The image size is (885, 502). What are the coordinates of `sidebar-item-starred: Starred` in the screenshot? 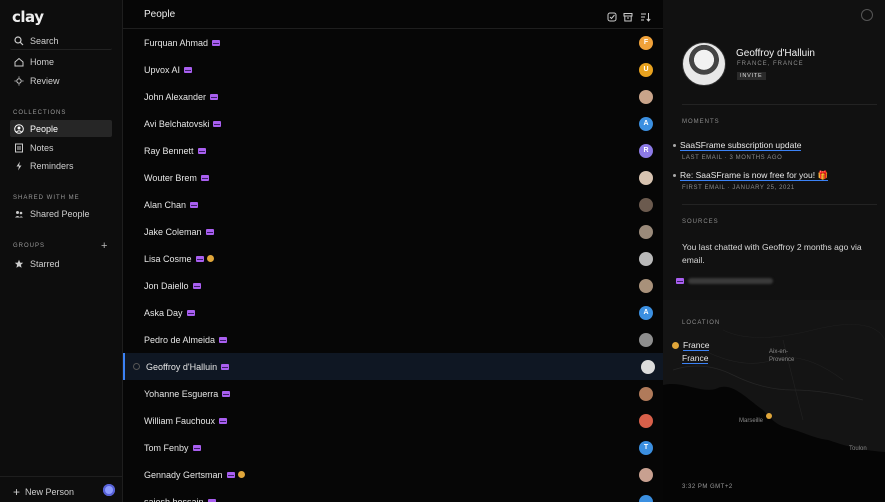 It's located at (61, 263).